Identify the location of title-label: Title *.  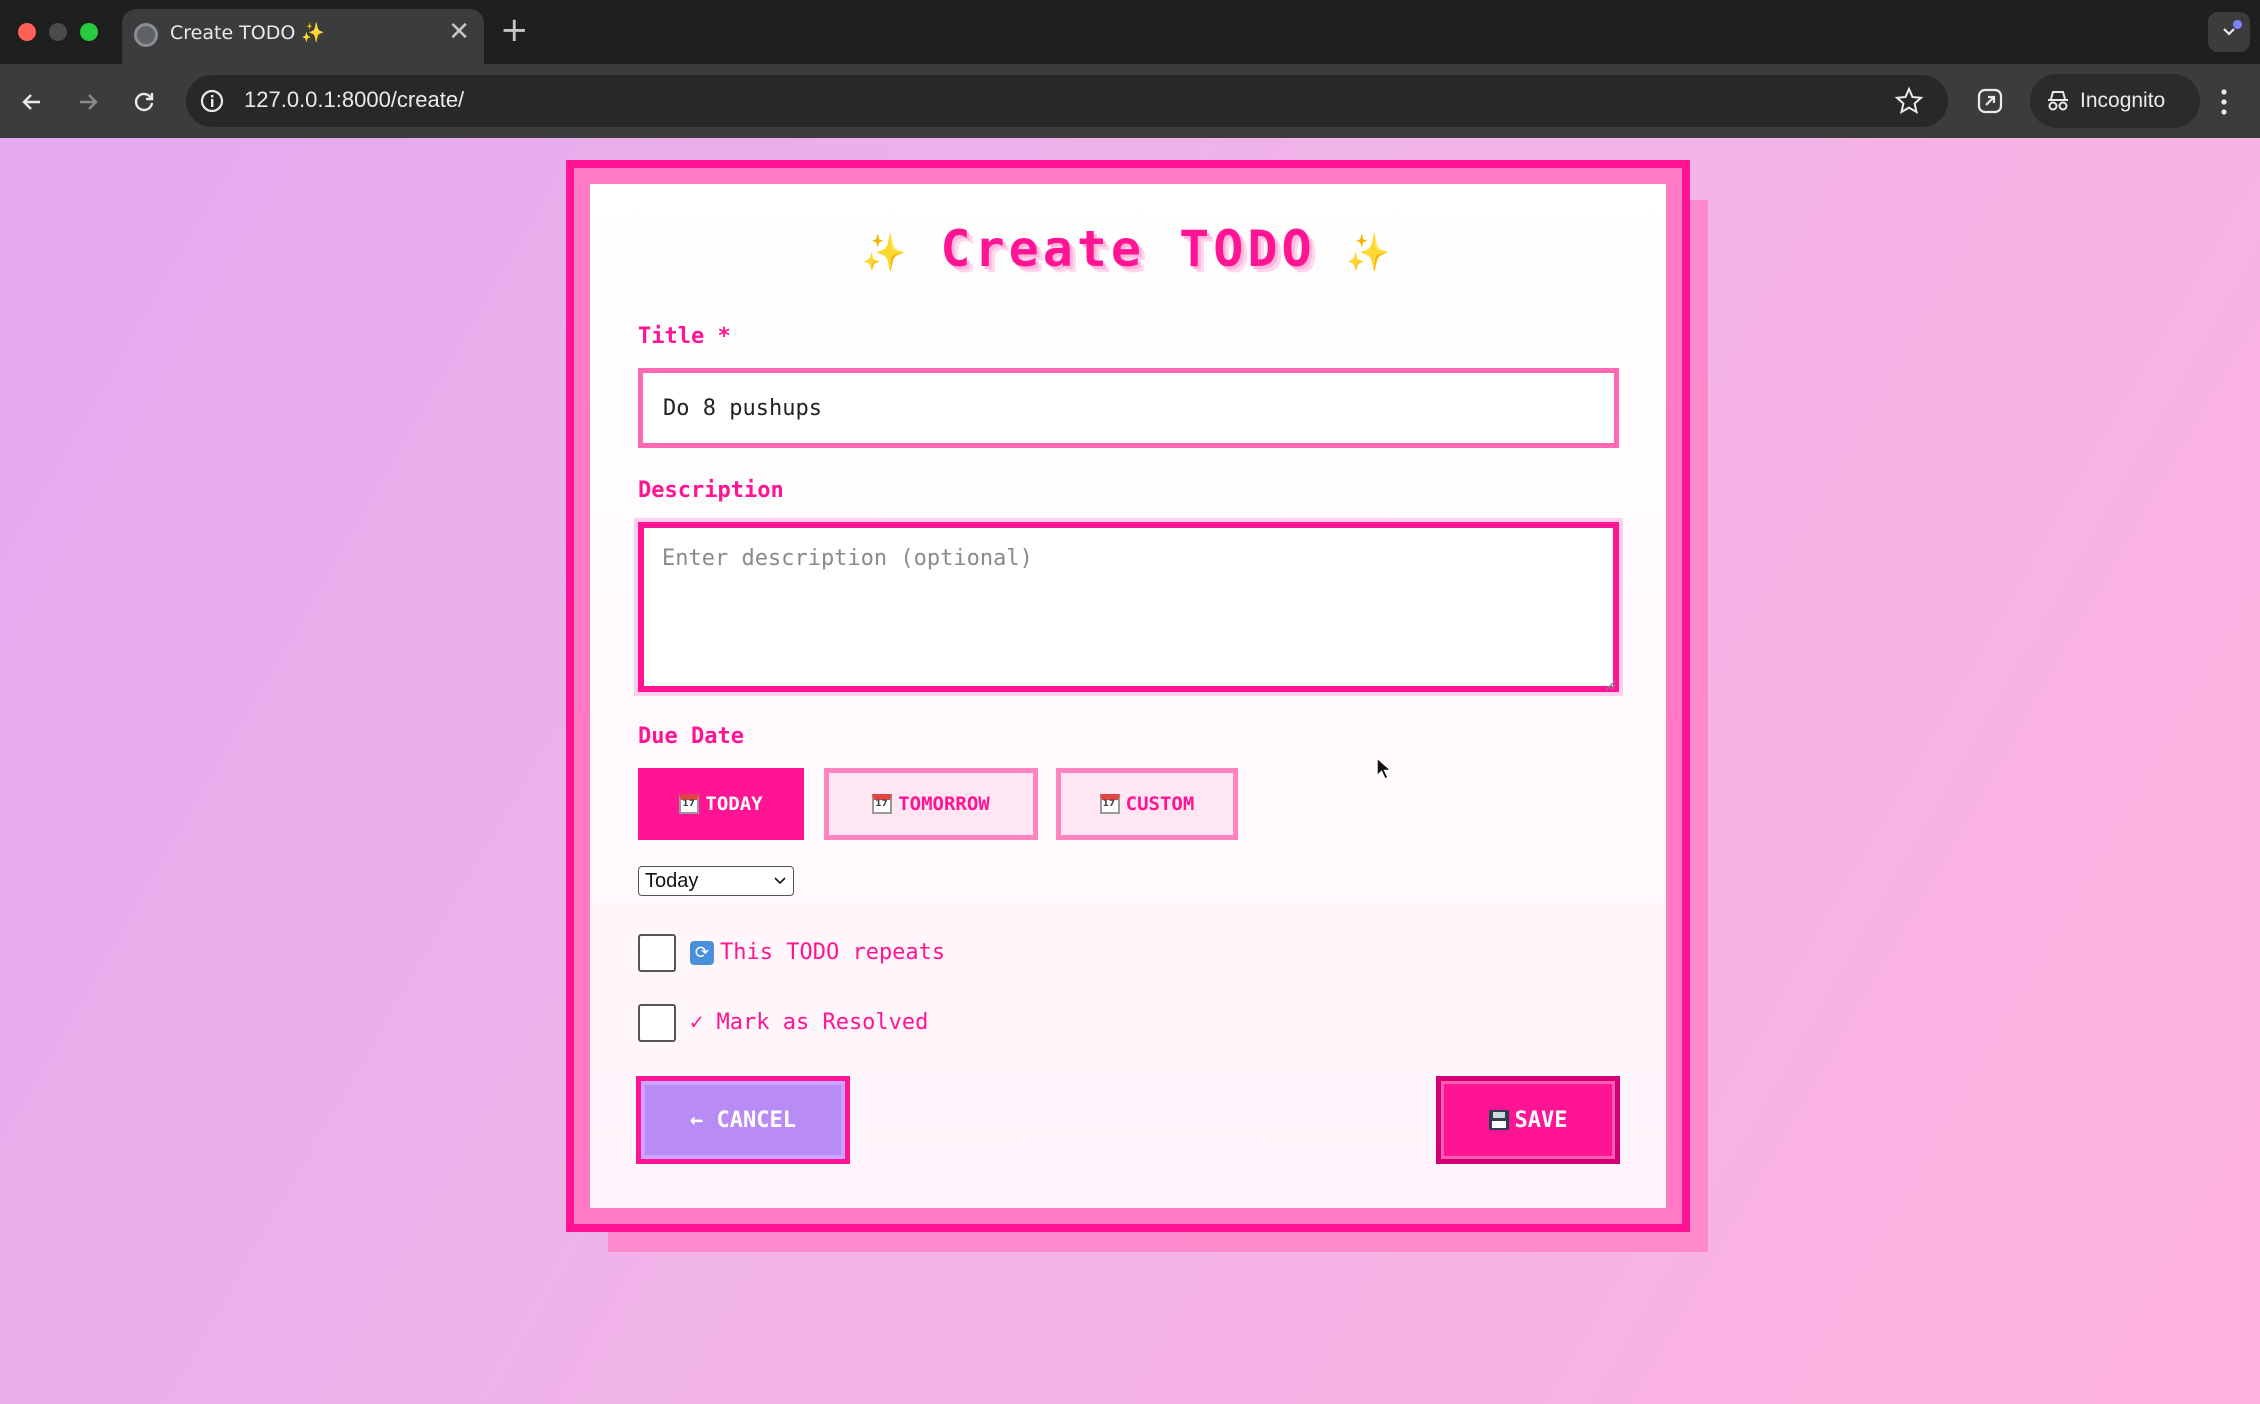
(684, 336).